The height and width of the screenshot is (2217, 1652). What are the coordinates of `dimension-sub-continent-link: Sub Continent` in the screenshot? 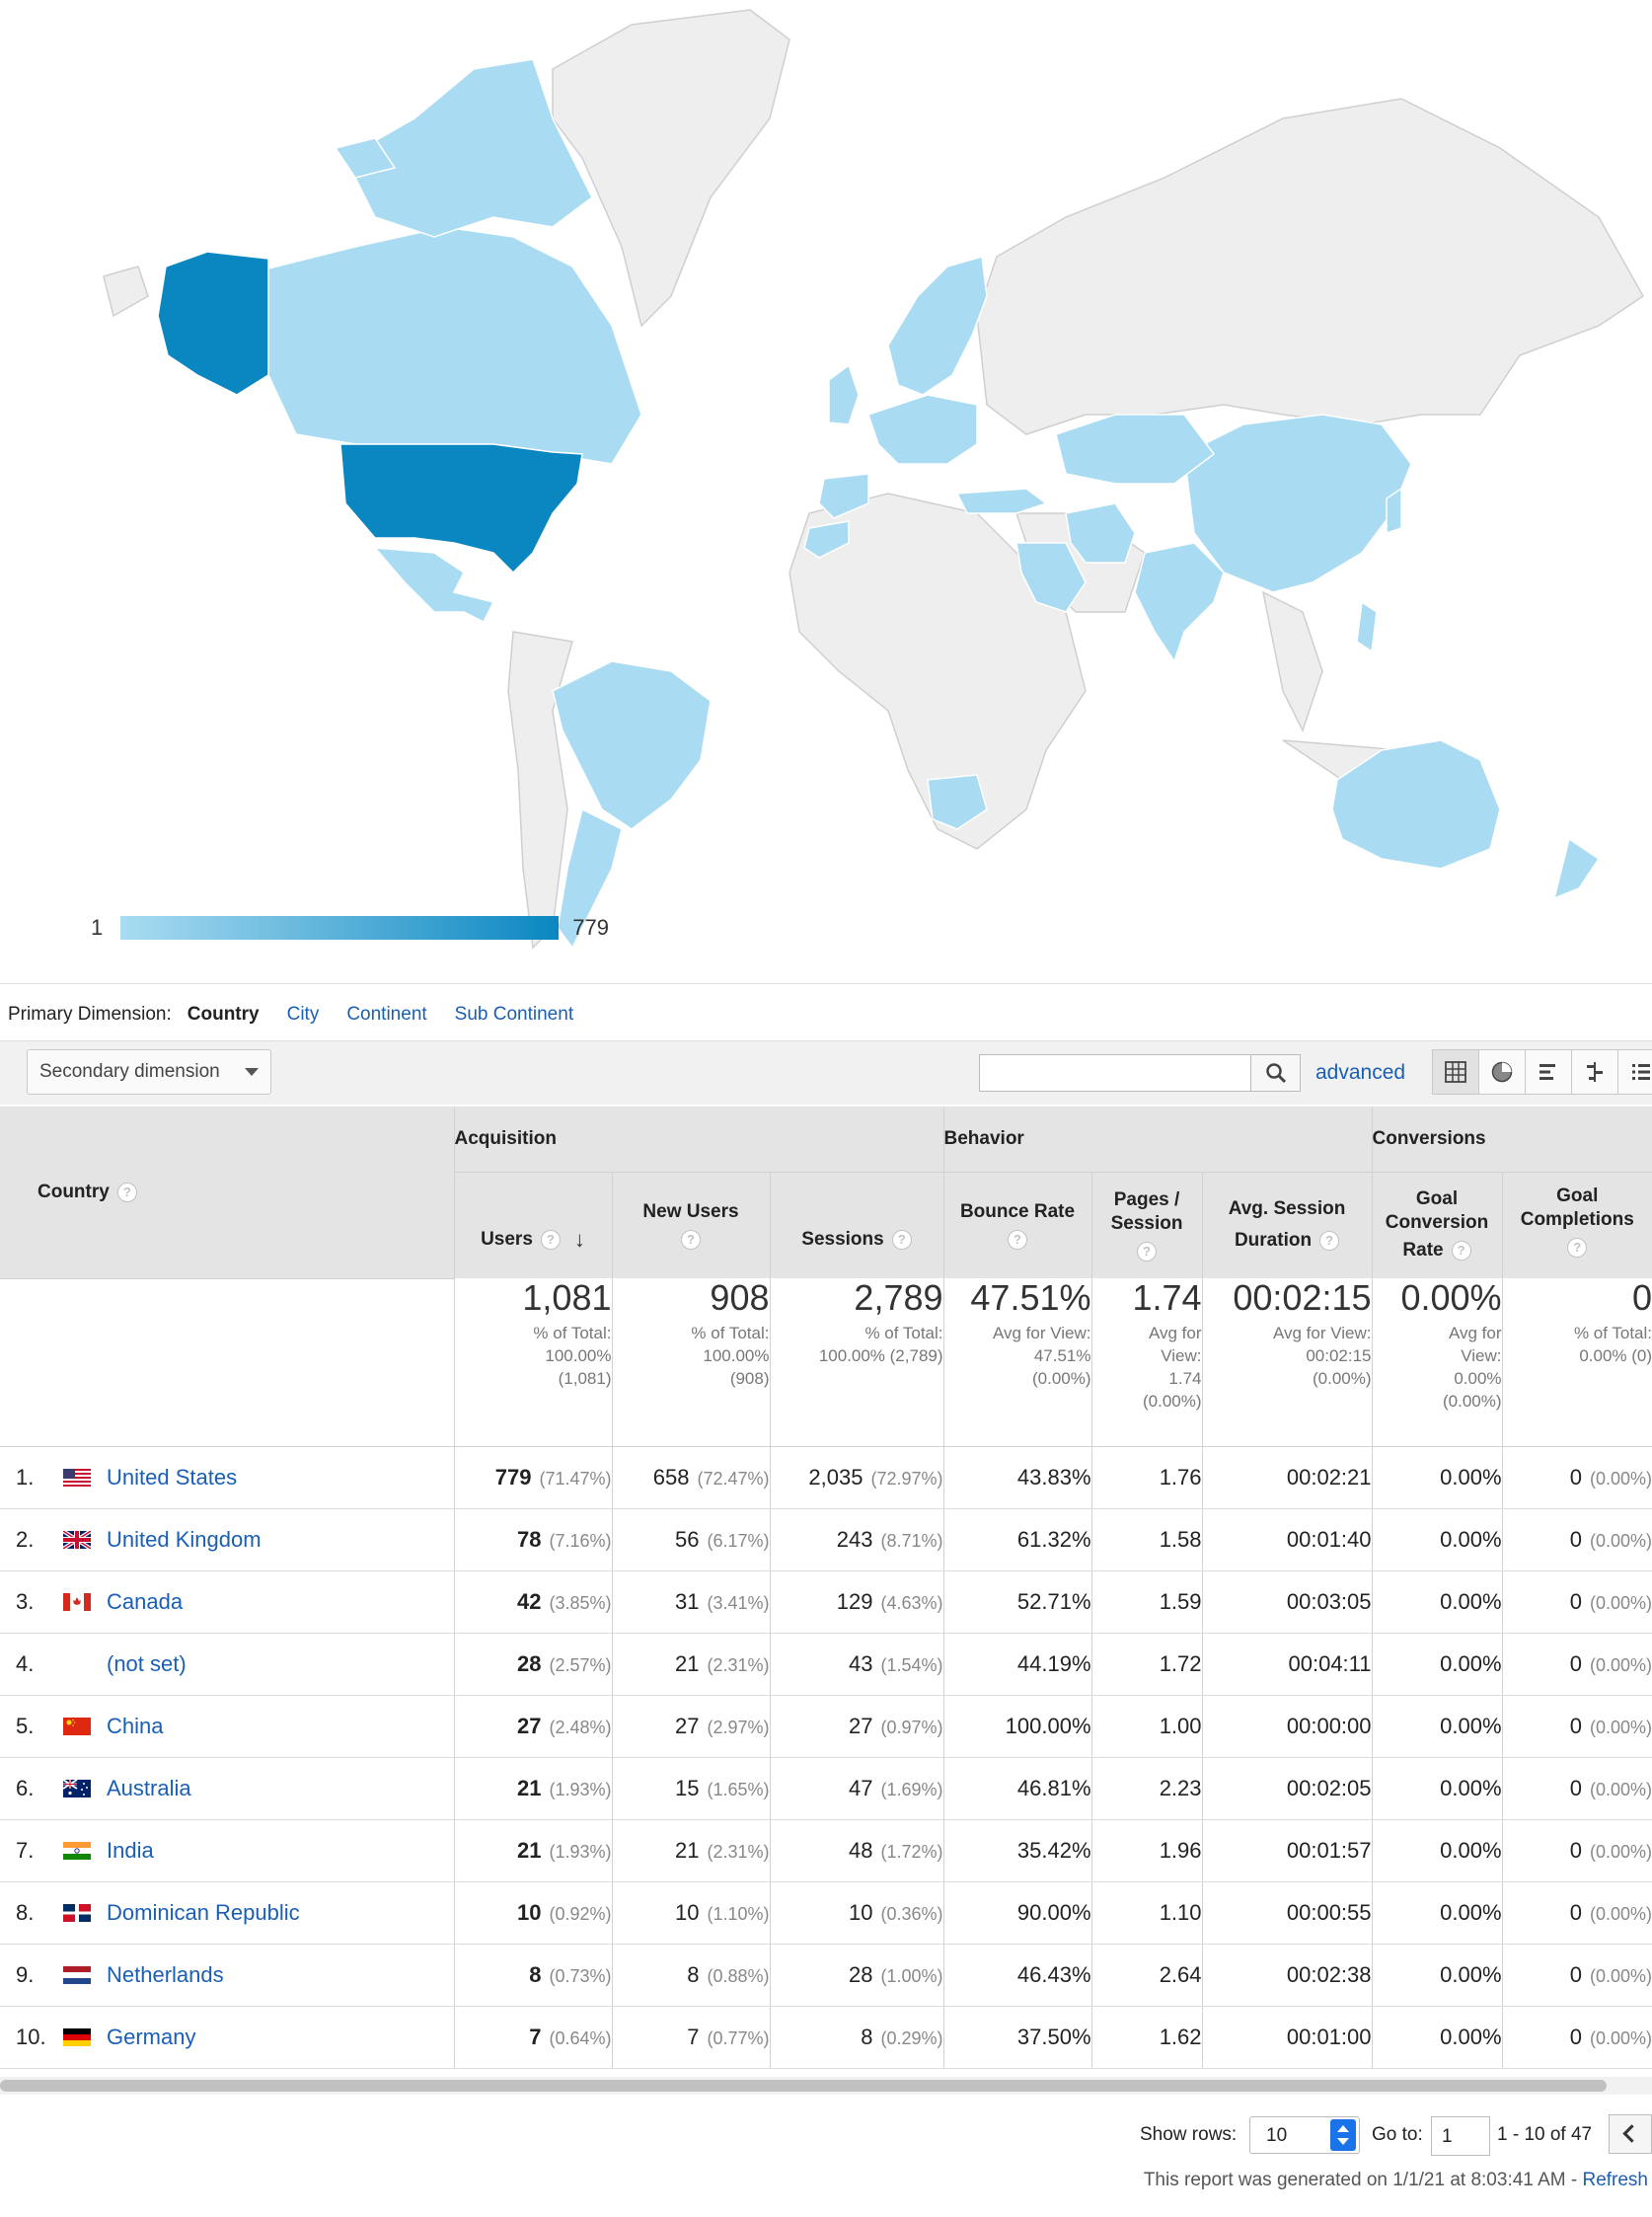 It's located at (514, 1015).